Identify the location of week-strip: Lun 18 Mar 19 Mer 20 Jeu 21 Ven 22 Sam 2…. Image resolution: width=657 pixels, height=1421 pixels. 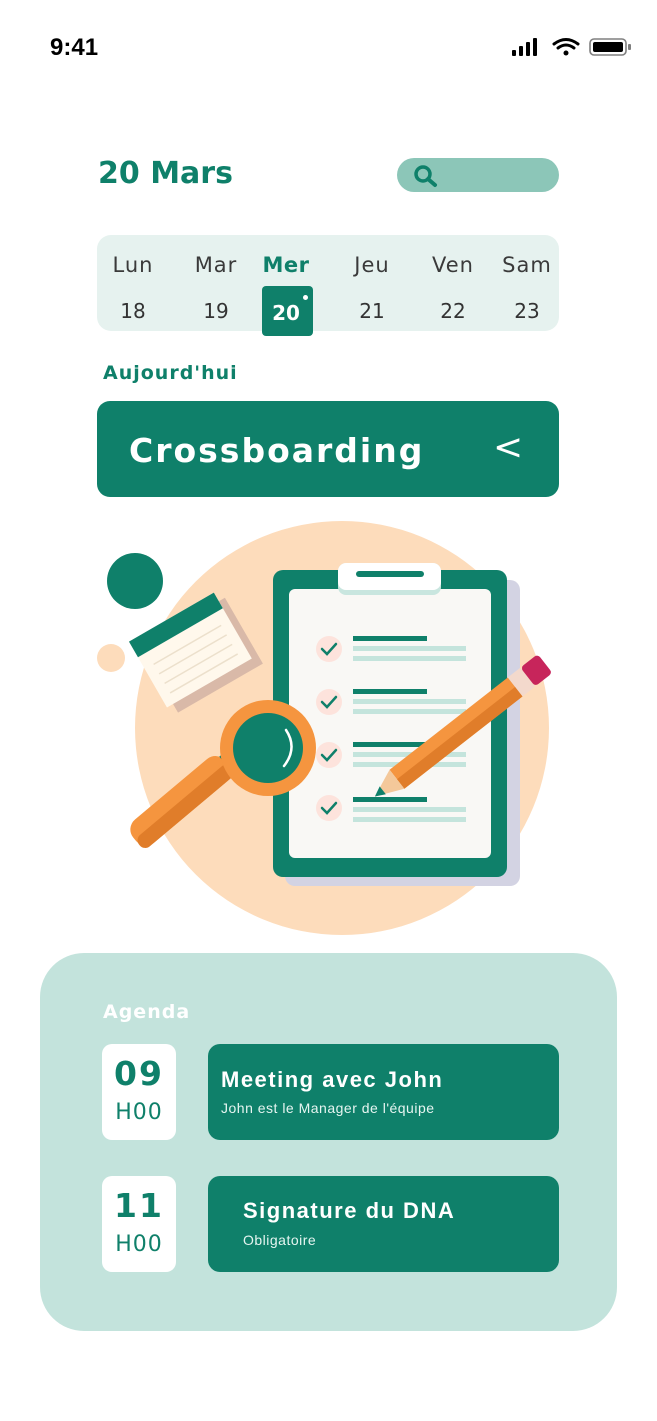
(328, 285).